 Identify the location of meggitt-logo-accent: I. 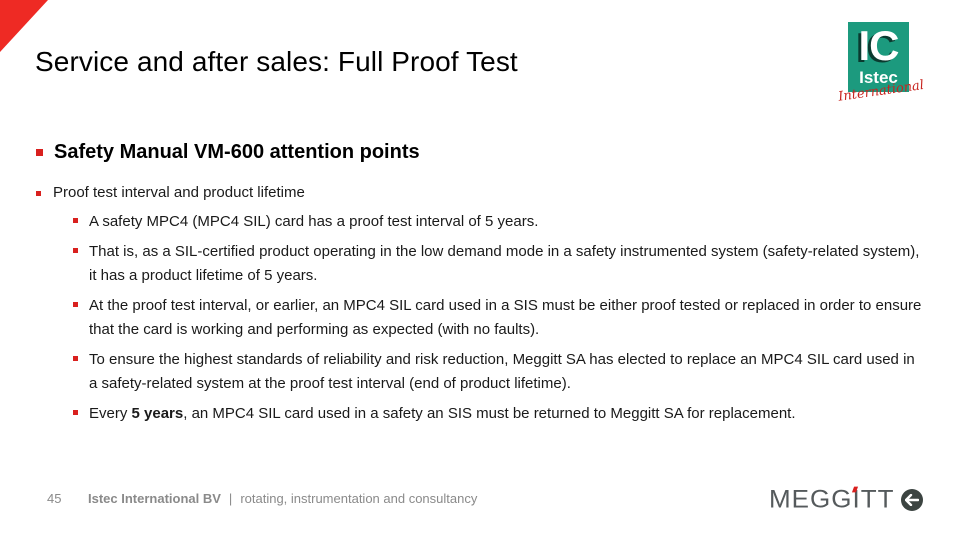
(856, 499).